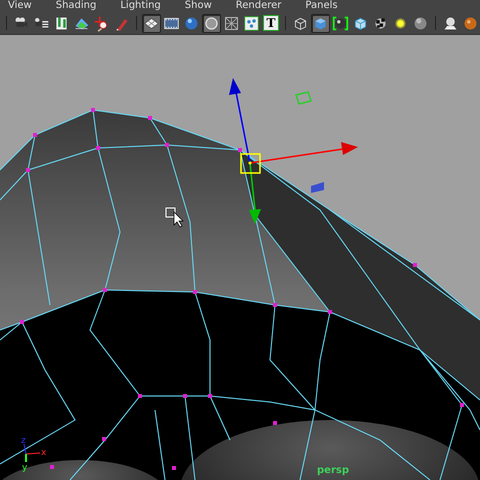  I want to click on bracketed-sphere-icon, so click(340, 23).